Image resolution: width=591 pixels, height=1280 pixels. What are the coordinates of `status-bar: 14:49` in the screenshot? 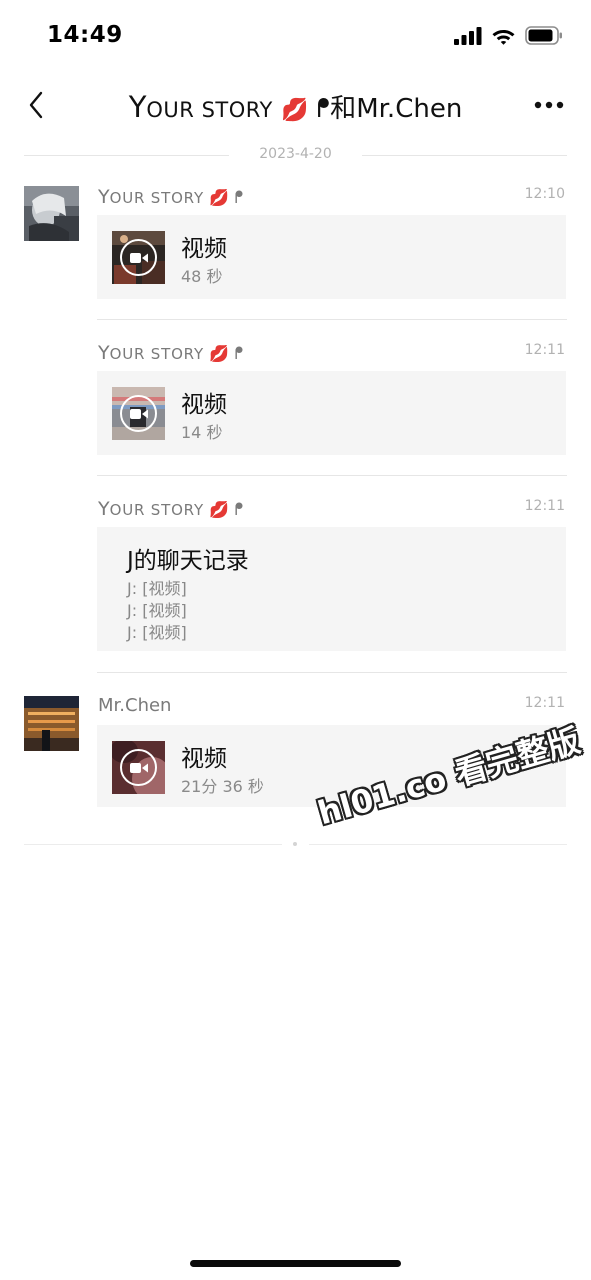 It's located at (295, 37).